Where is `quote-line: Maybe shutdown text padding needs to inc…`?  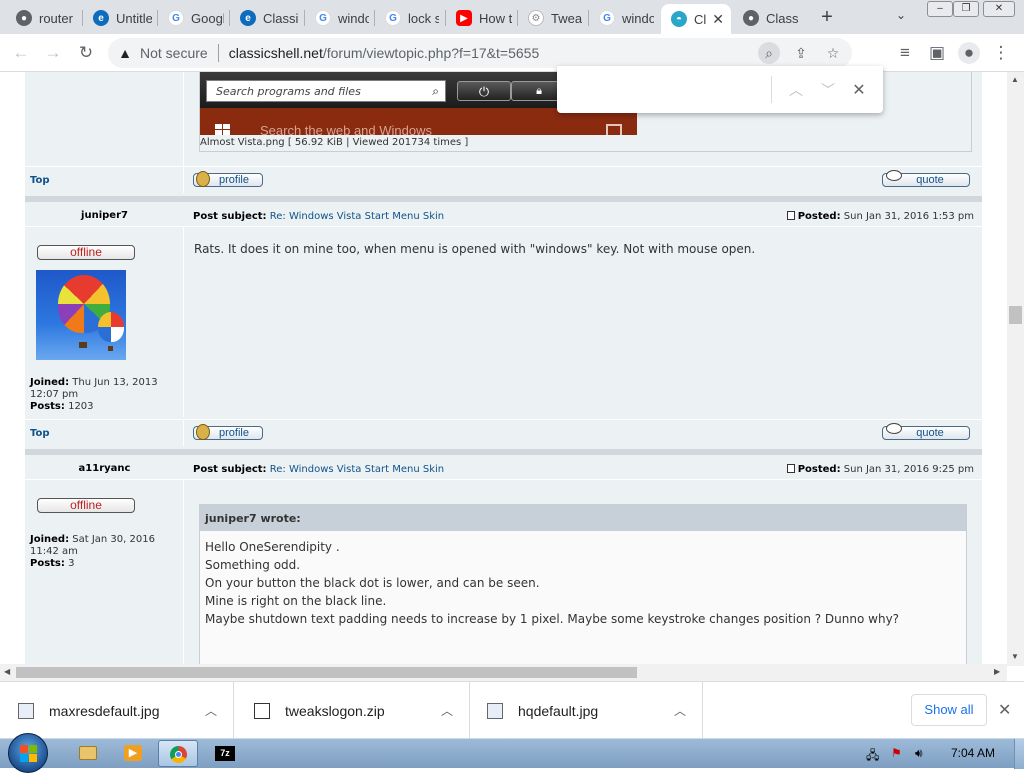 quote-line: Maybe shutdown text padding needs to inc… is located at coordinates (552, 619).